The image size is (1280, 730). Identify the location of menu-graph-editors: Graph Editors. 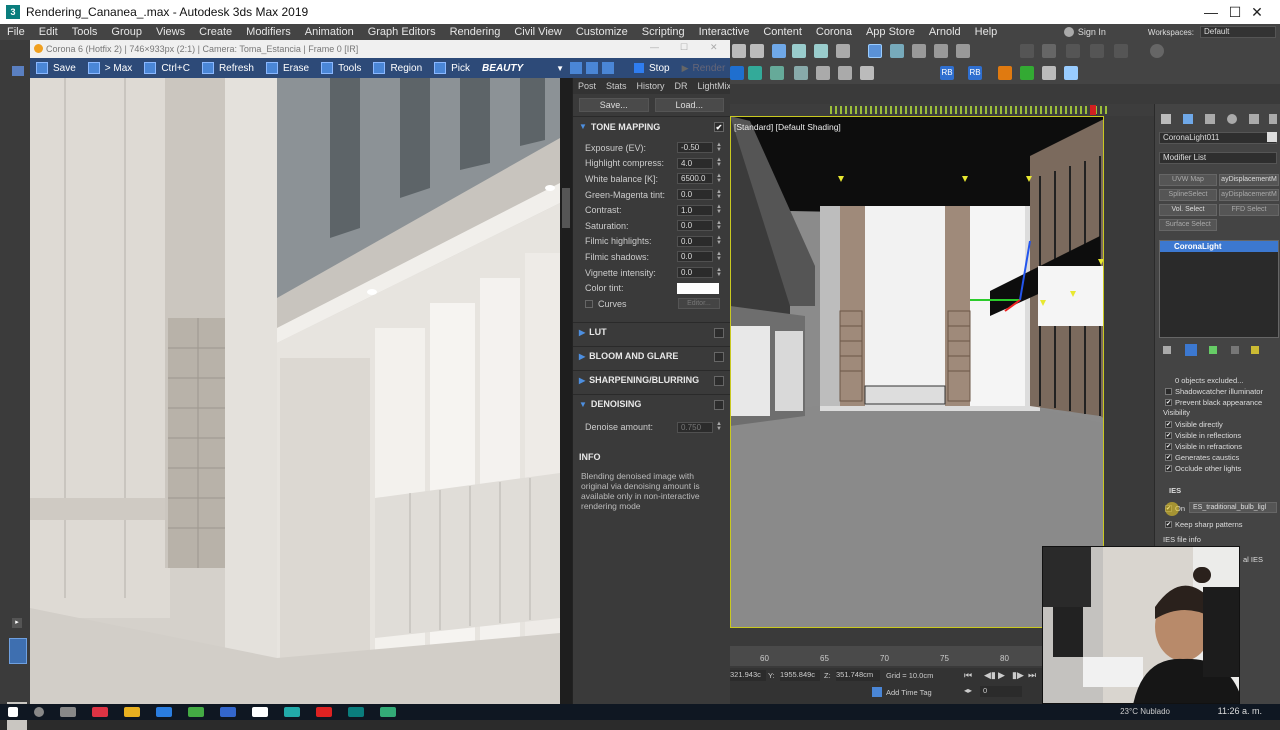
(402, 32).